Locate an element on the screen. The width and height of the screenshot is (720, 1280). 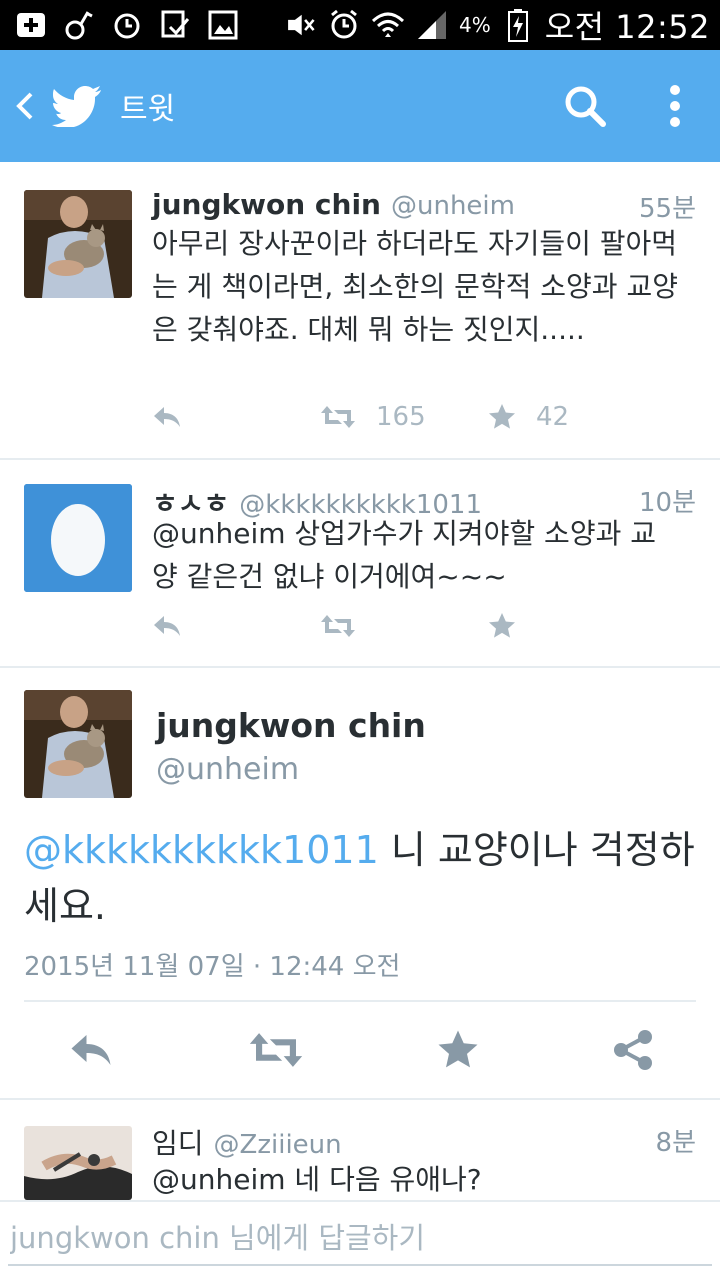
battery-percent: 4% is located at coordinates (474, 25).